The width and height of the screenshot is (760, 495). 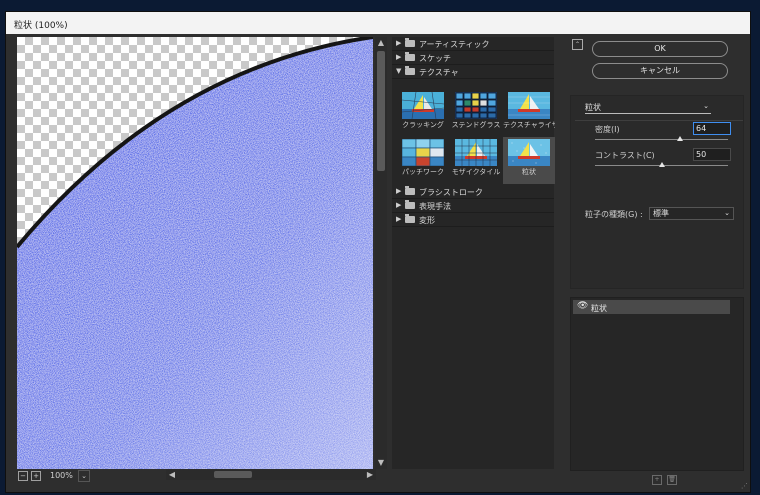 I want to click on category-artistic: ▶ アーティスティック, so click(x=473, y=44).